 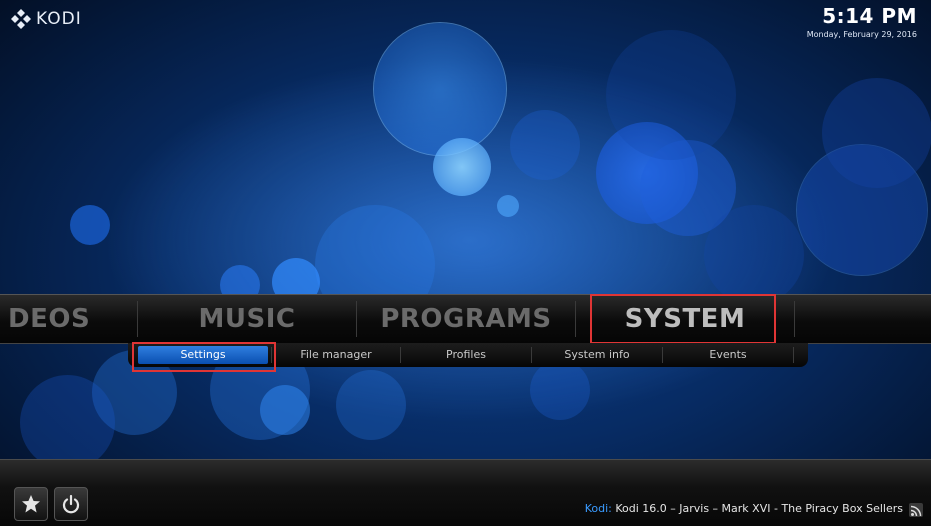 What do you see at coordinates (49, 319) in the screenshot?
I see `menu-item-videos: DEOS` at bounding box center [49, 319].